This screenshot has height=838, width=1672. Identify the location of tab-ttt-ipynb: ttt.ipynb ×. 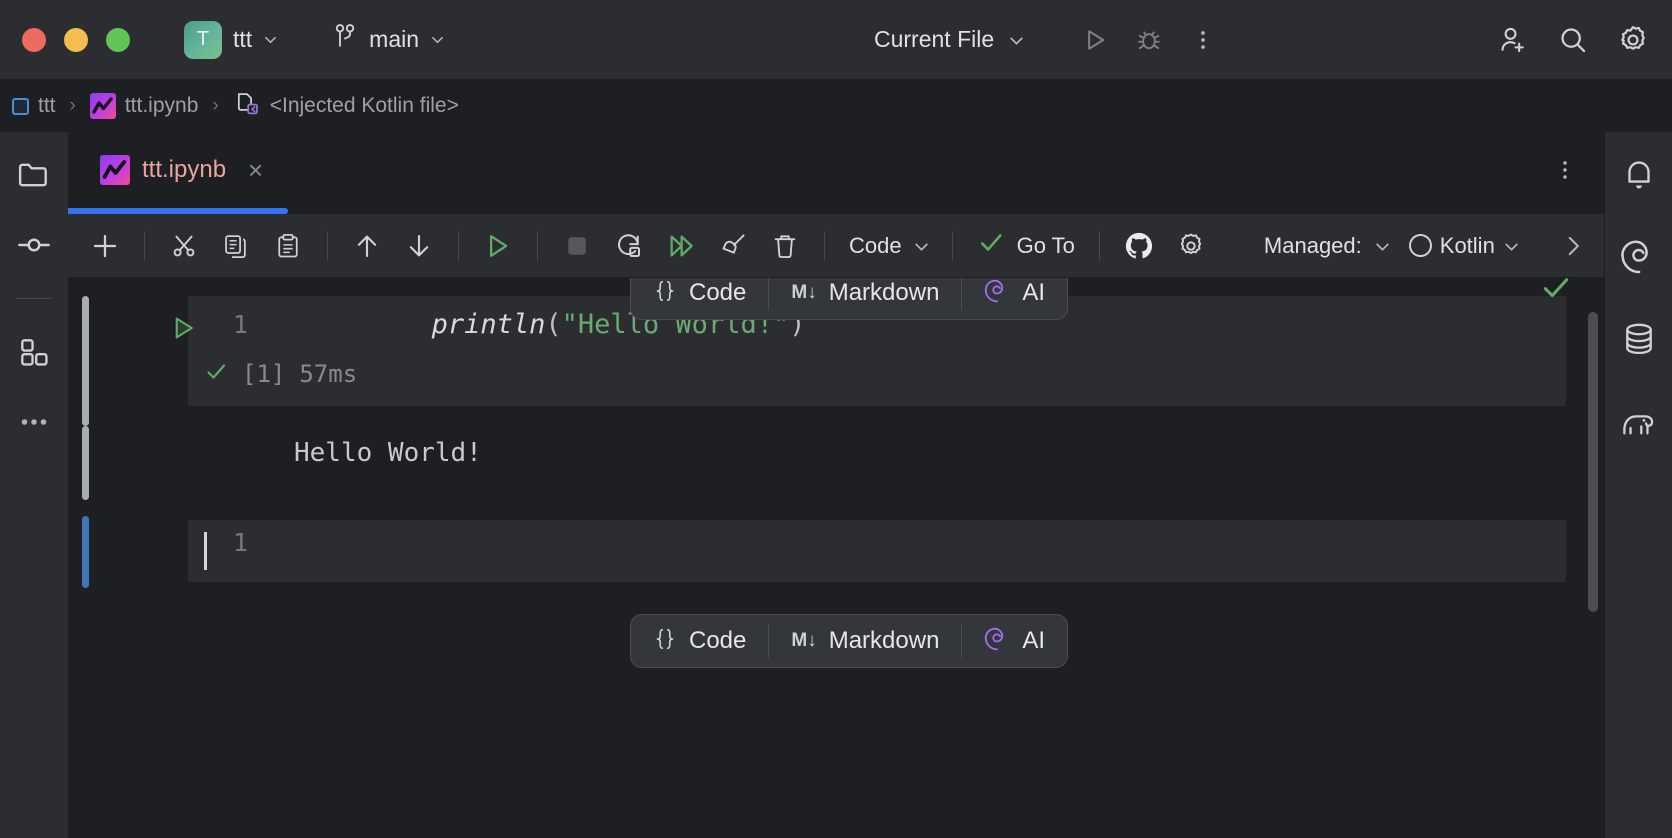
(175, 169).